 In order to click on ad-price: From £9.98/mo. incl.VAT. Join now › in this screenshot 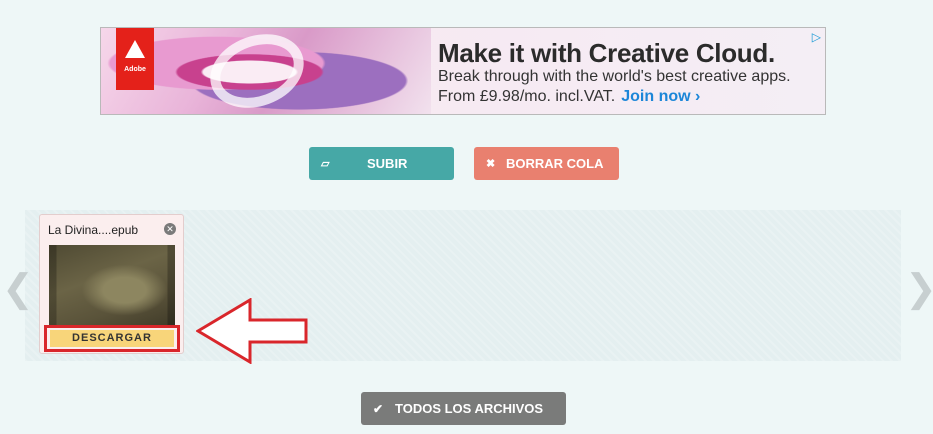, I will do `click(569, 96)`.